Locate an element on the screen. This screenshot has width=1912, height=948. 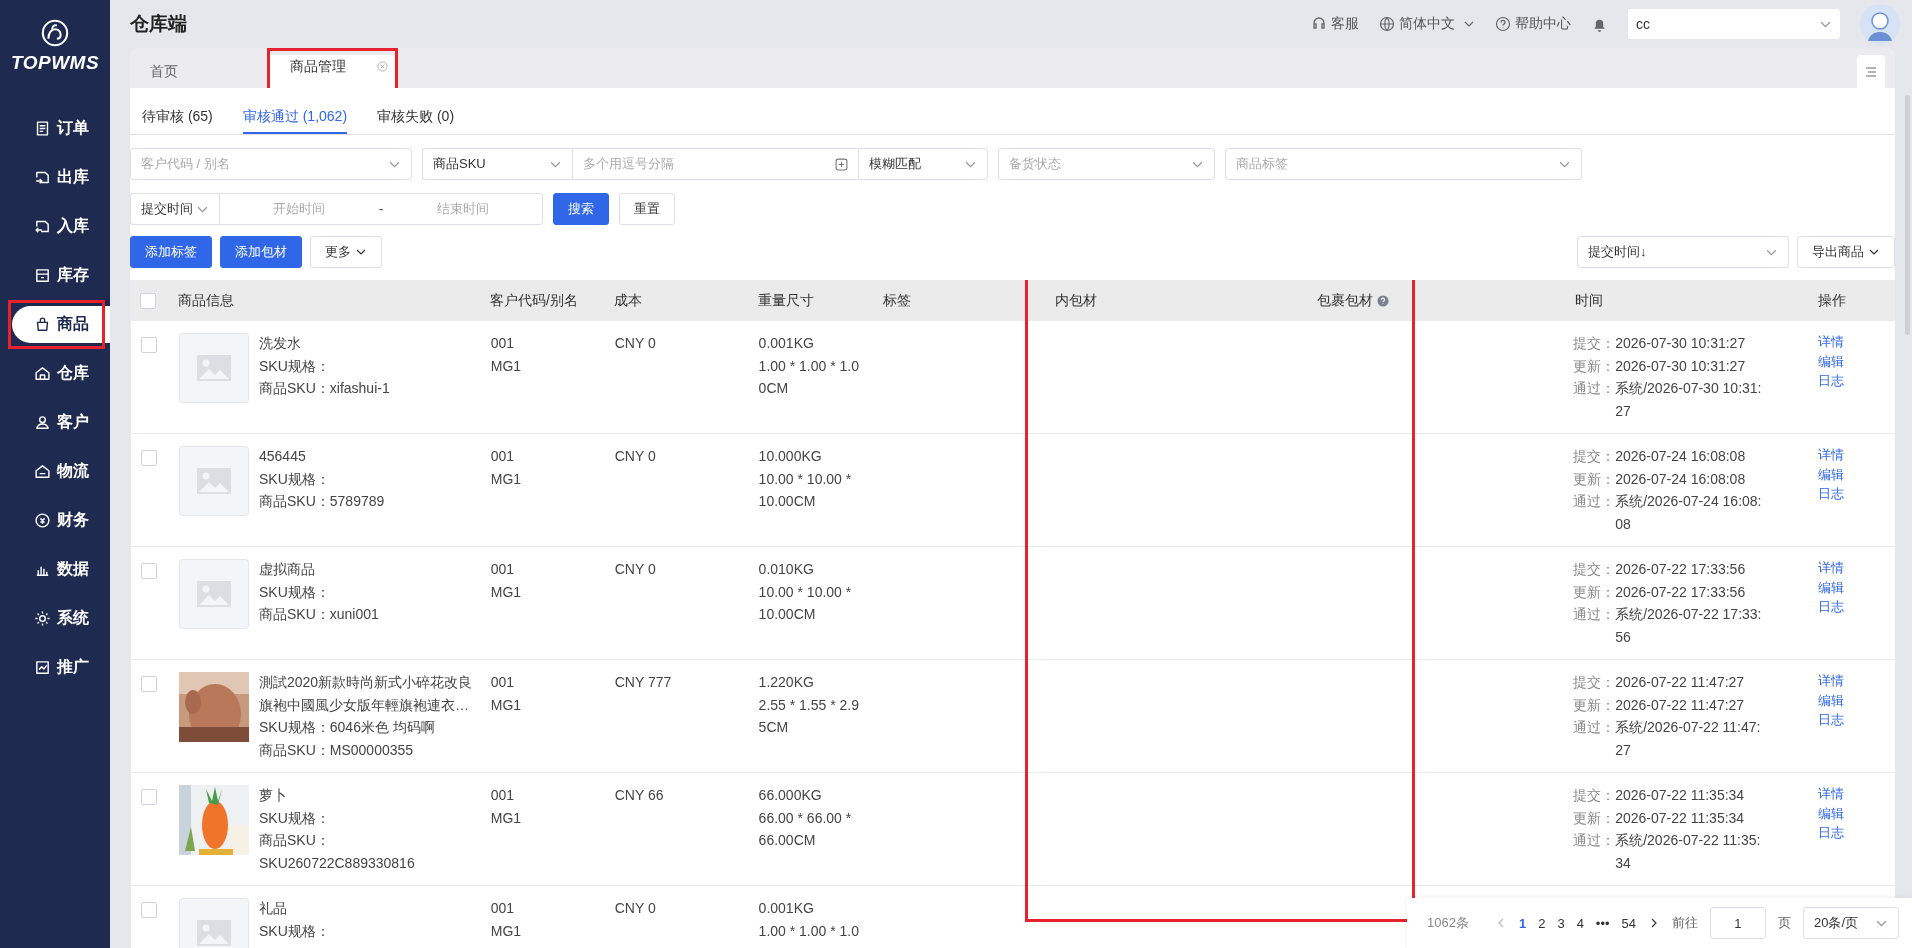
sort-select: 提交时间↓ is located at coordinates (1683, 252).